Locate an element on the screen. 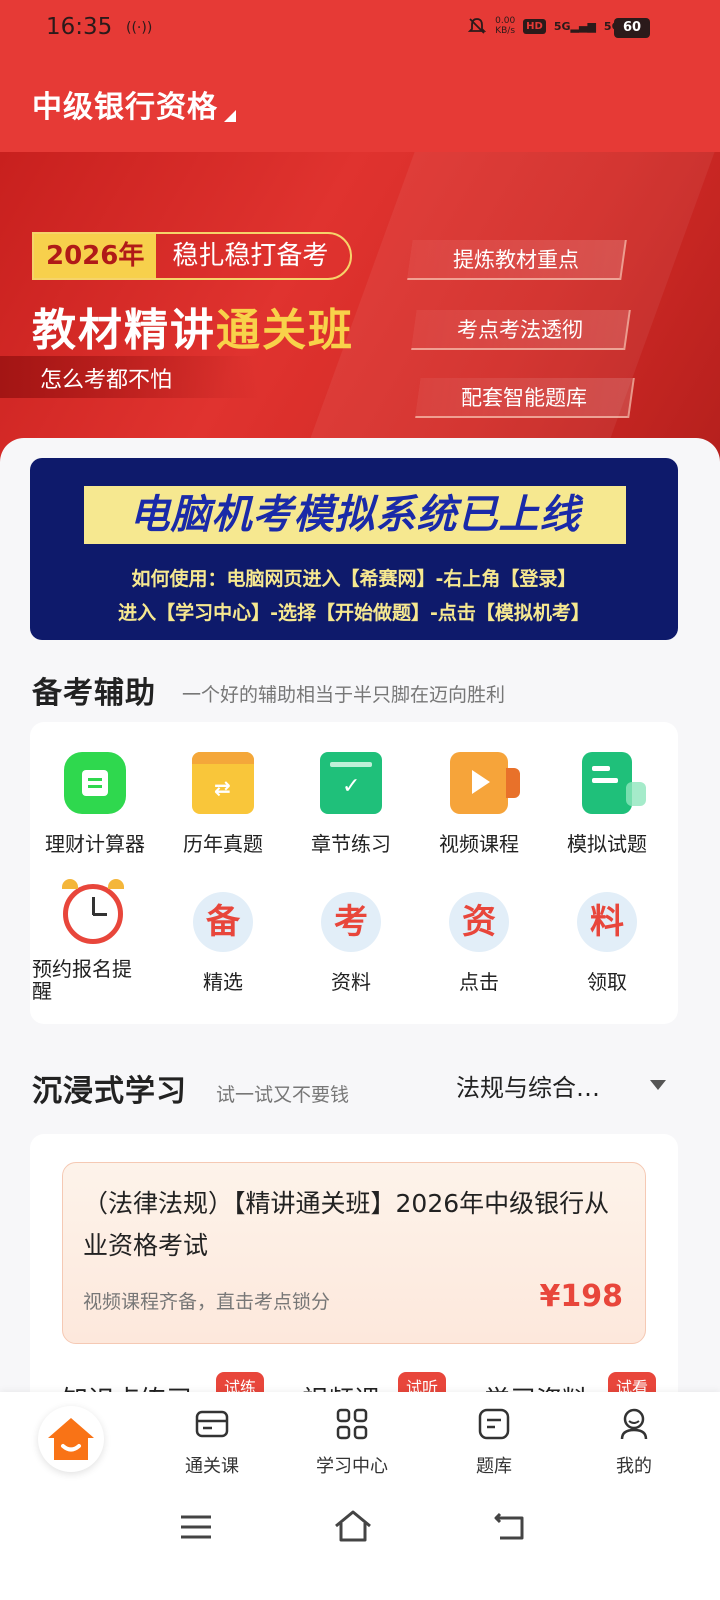 The height and width of the screenshot is (1600, 720). nav-question-bank: 题库 is located at coordinates (494, 1442).